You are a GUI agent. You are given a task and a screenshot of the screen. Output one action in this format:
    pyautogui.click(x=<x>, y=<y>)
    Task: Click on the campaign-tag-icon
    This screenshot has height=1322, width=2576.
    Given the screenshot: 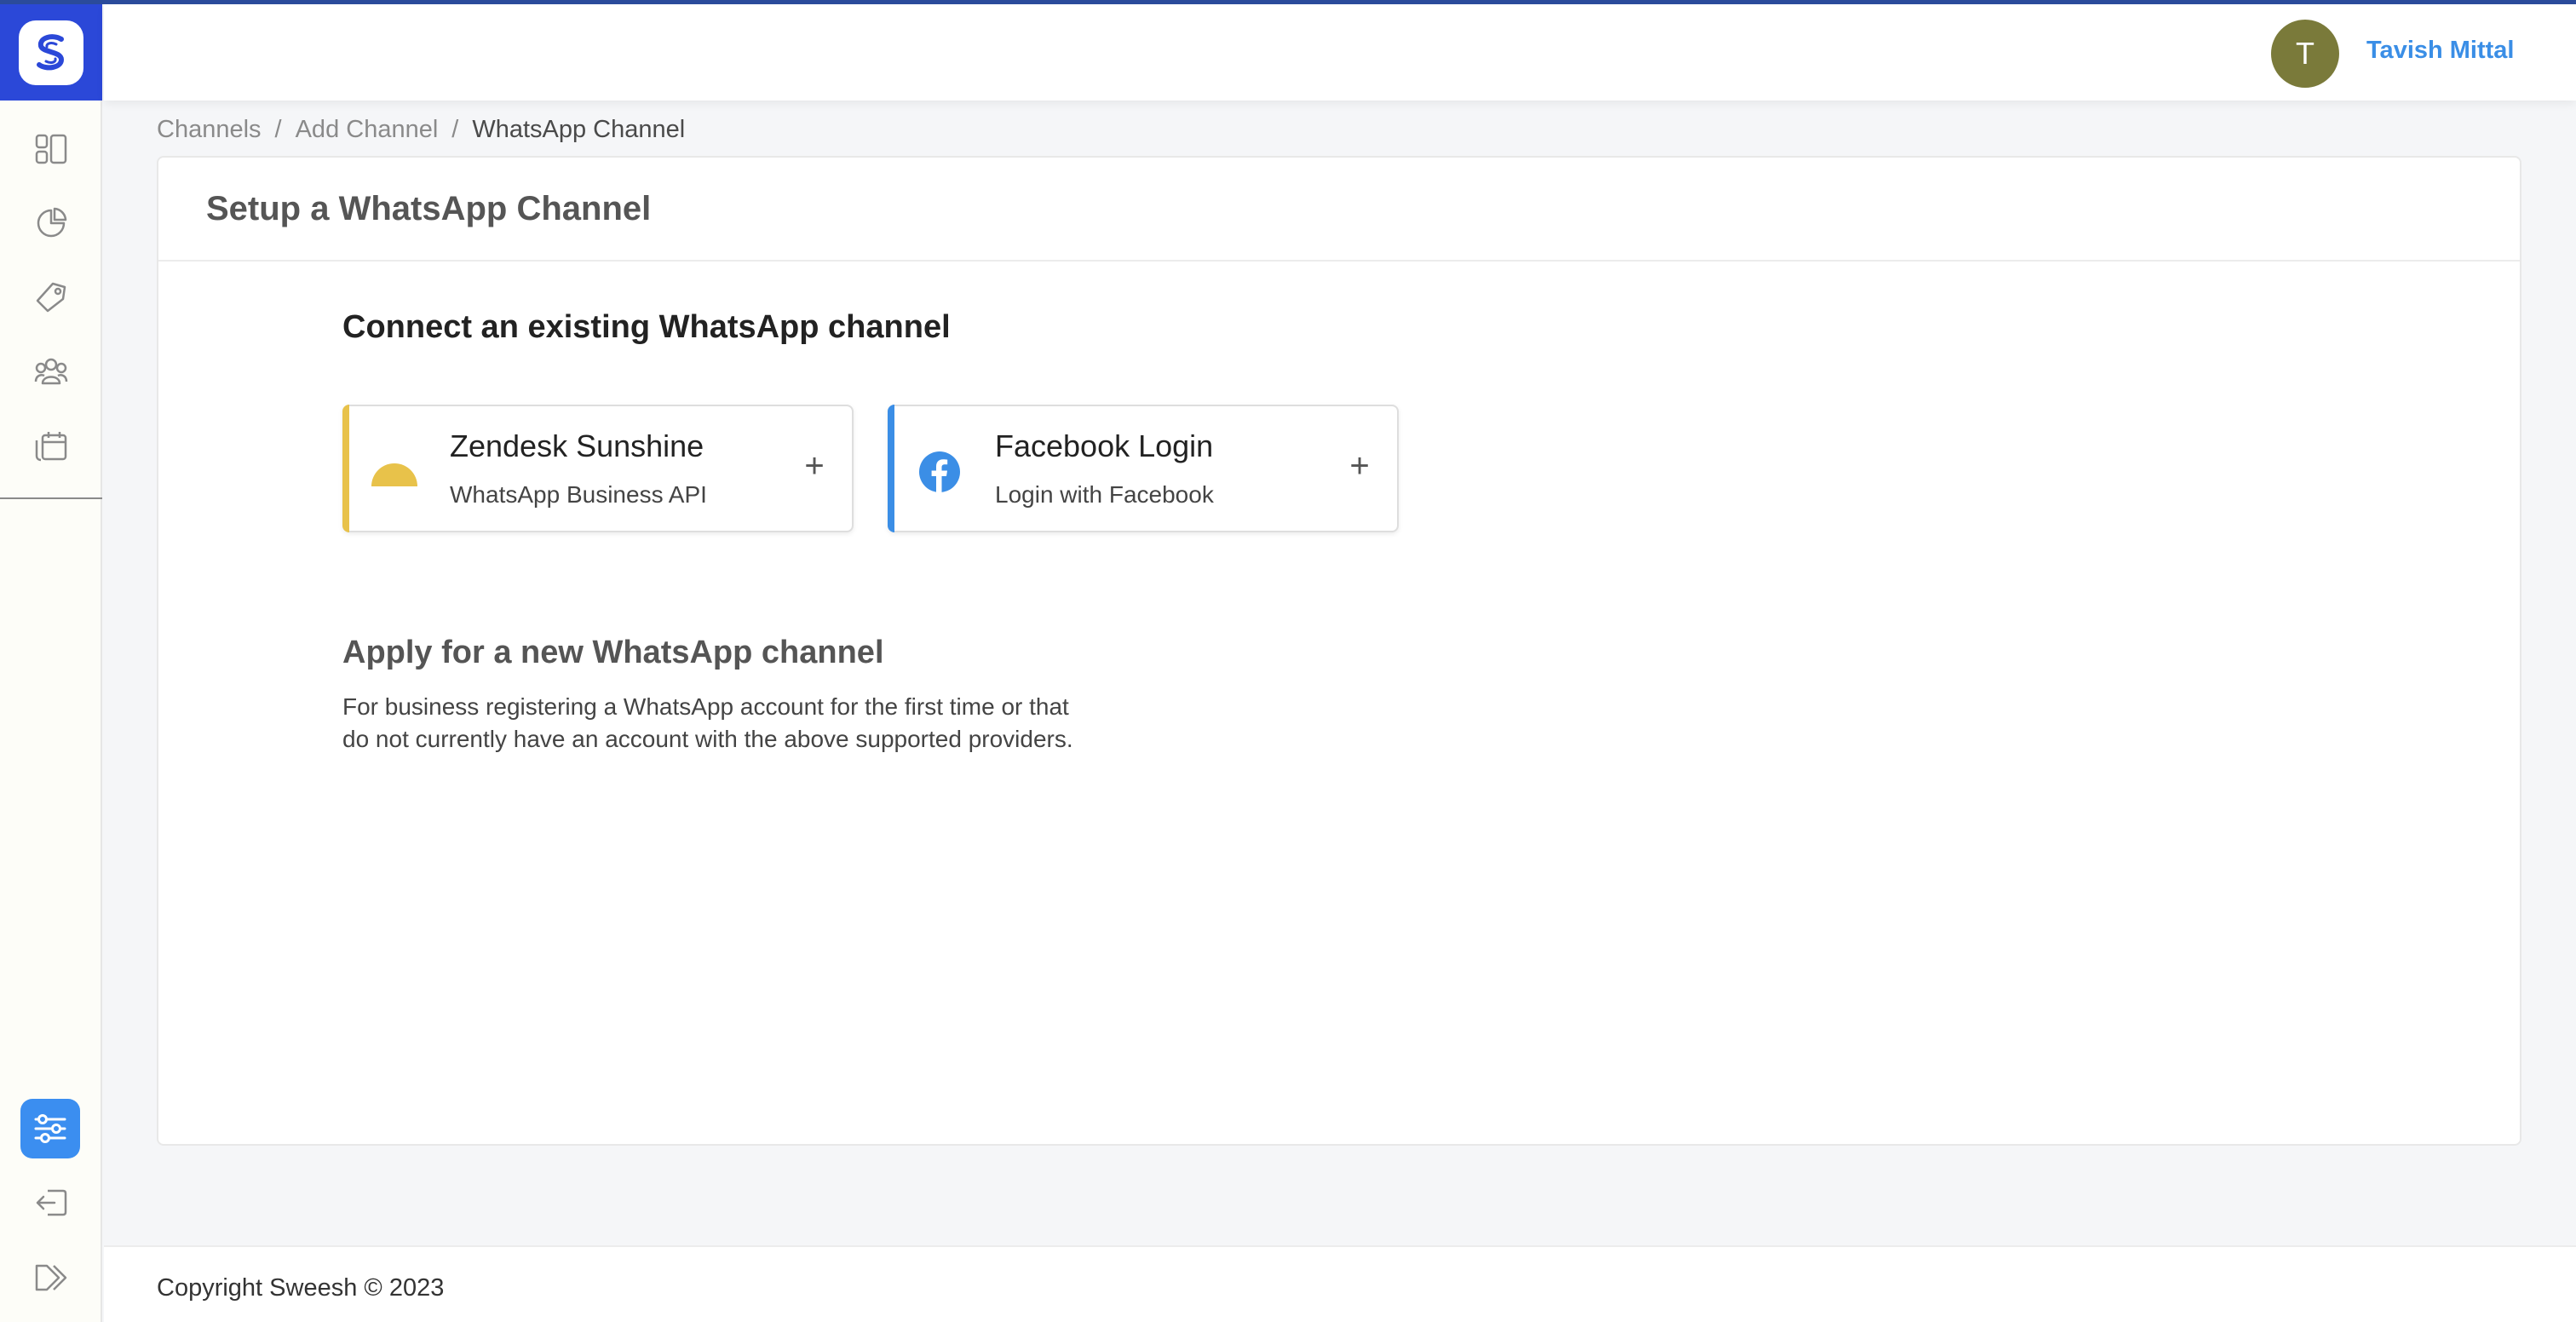 What is the action you would take?
    pyautogui.click(x=51, y=297)
    